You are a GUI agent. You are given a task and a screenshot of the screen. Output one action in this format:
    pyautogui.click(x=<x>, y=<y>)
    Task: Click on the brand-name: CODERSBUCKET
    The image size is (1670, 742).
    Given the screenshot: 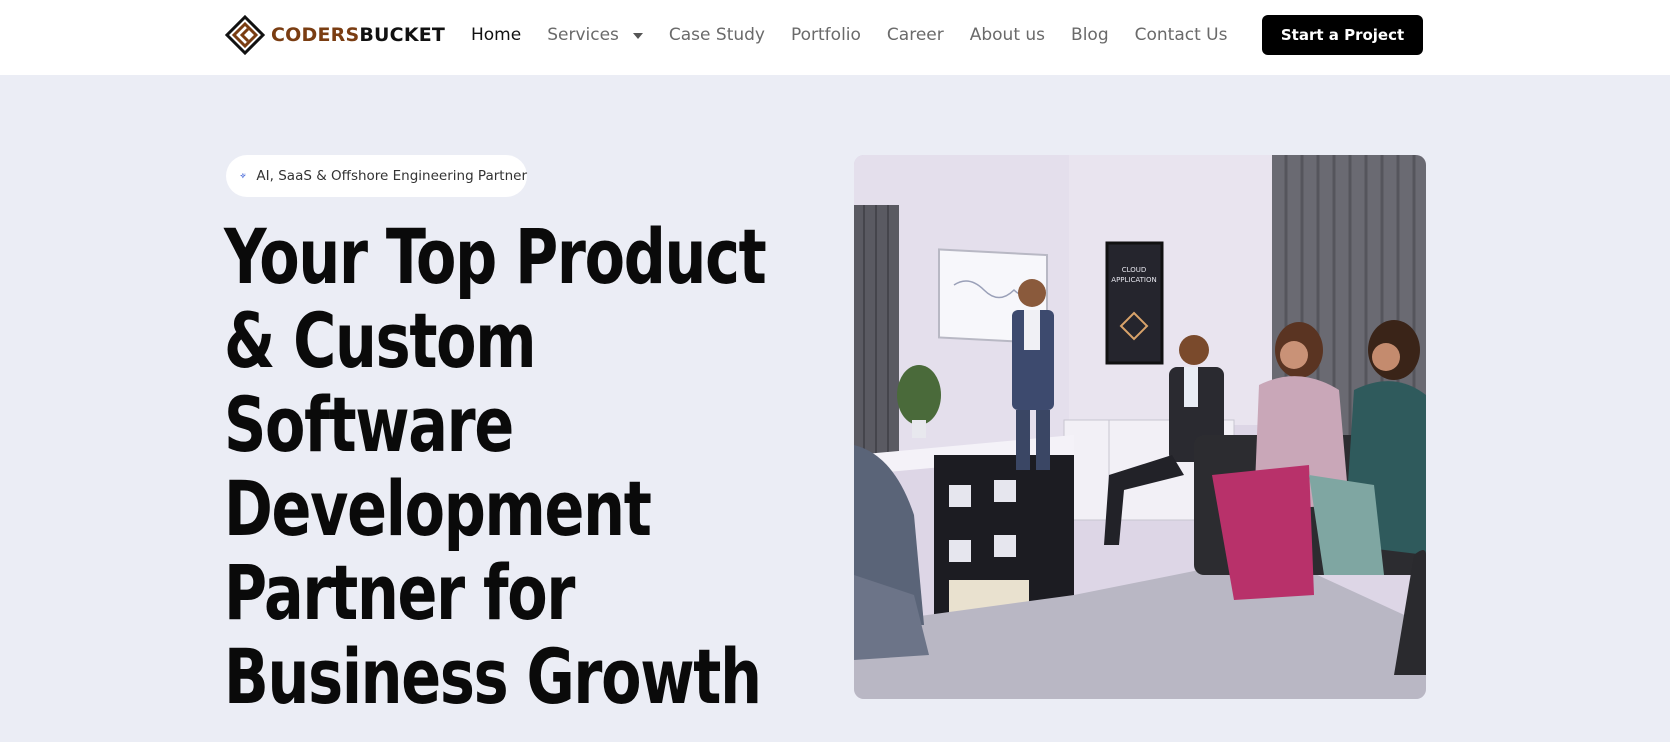 What is the action you would take?
    pyautogui.click(x=358, y=35)
    